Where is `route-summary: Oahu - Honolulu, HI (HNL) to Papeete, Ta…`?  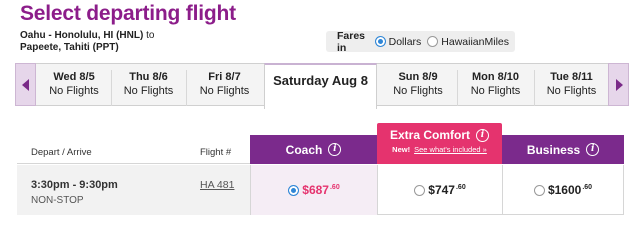 route-summary: Oahu - Honolulu, HI (HNL) to Papeete, Ta… is located at coordinates (87, 42).